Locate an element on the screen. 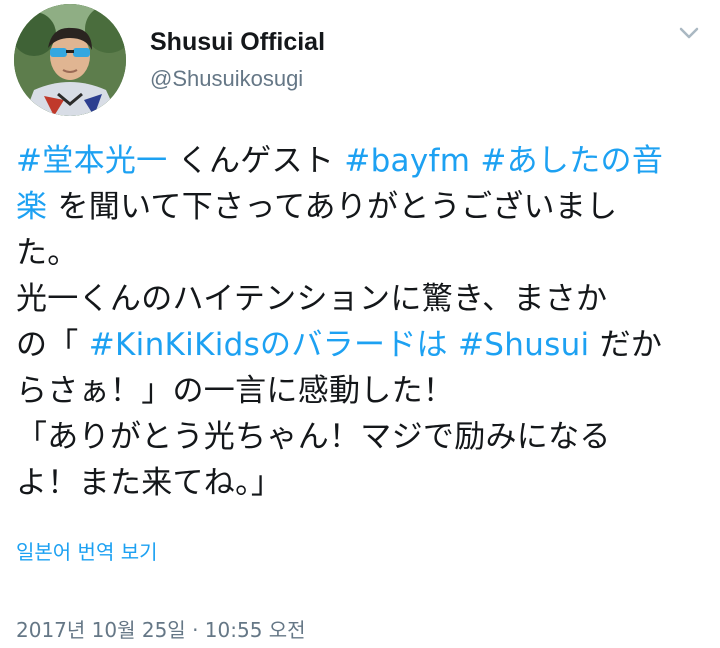 This screenshot has height=648, width=720. translate-link: 일본어 번역 보기 is located at coordinates (87, 550).